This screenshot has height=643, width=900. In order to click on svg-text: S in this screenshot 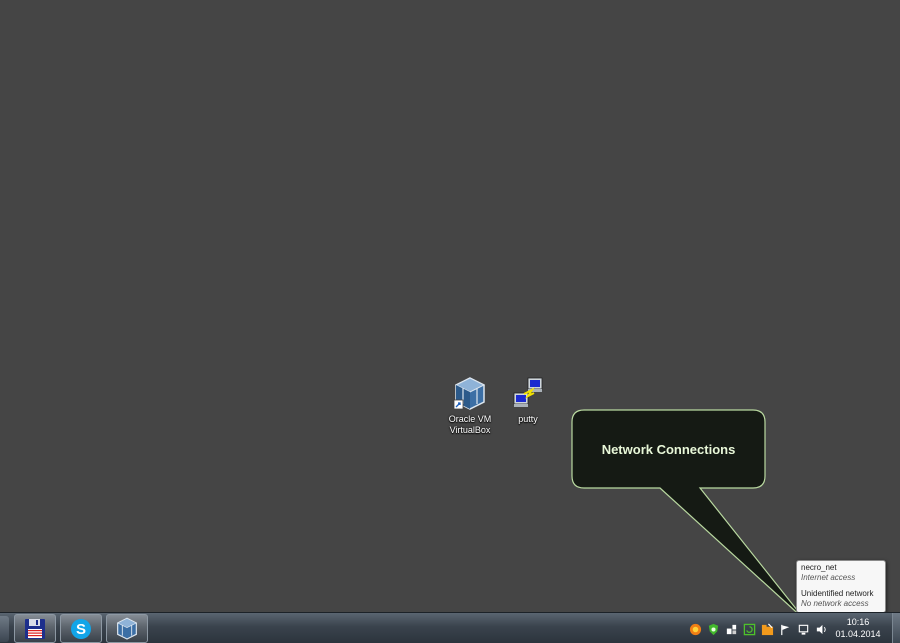, I will do `click(81, 629)`.